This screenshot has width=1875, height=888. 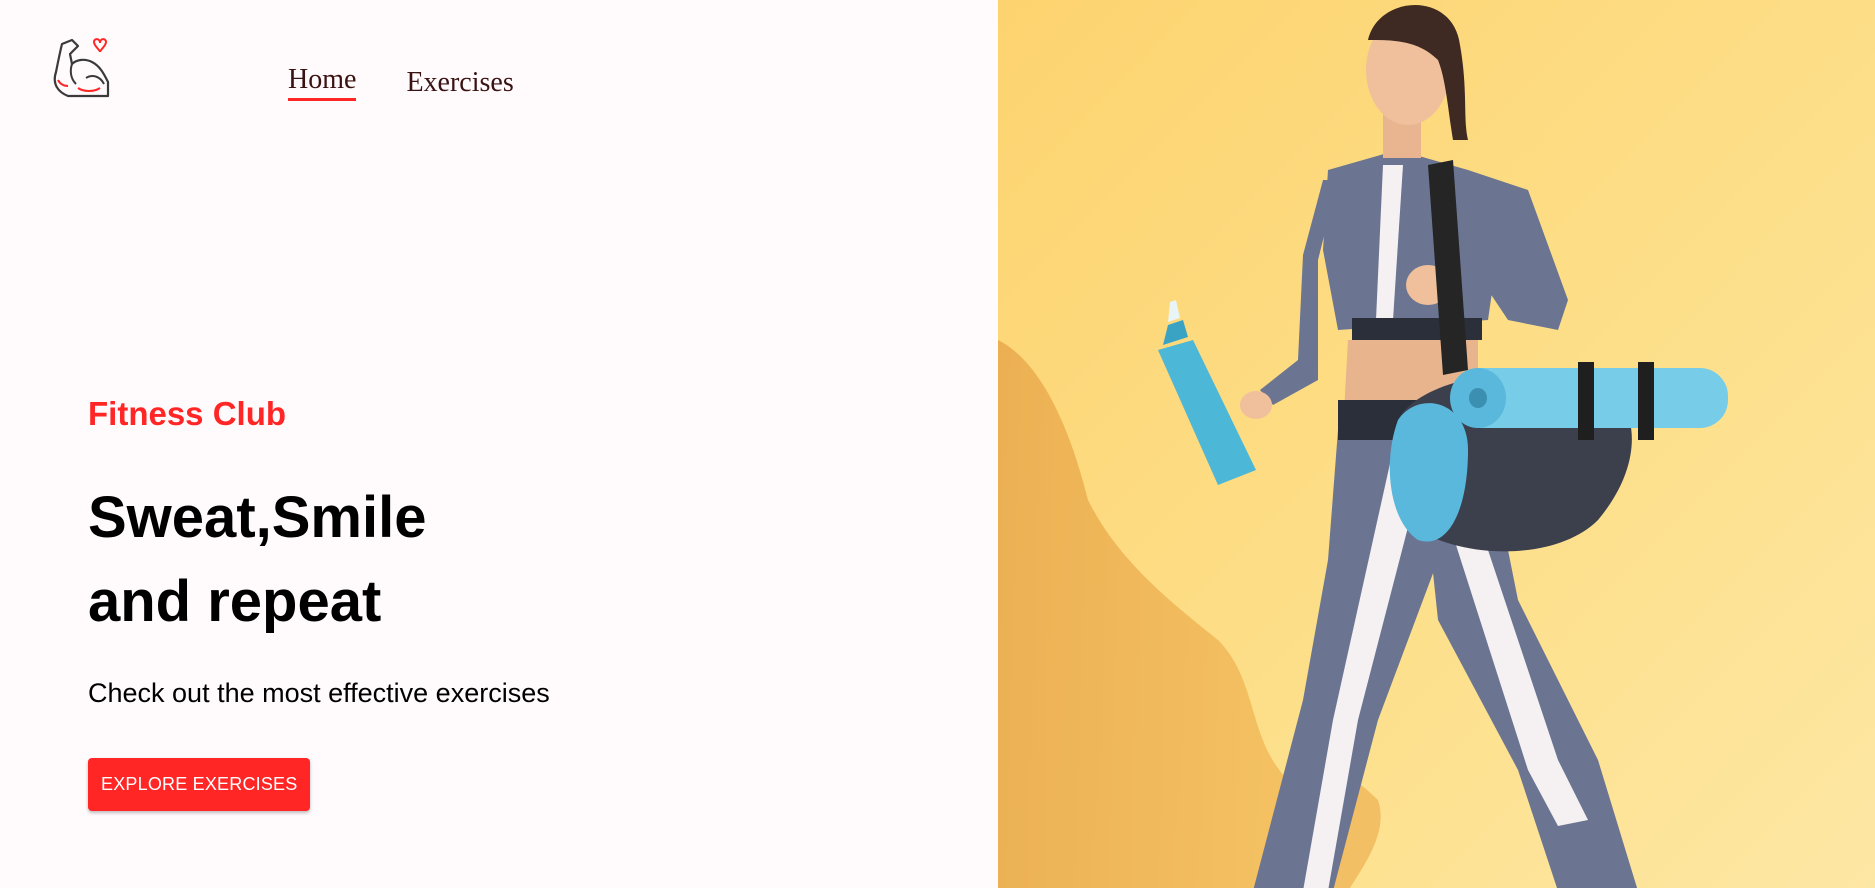 I want to click on hero-tagline: Fitness Club, so click(x=187, y=413).